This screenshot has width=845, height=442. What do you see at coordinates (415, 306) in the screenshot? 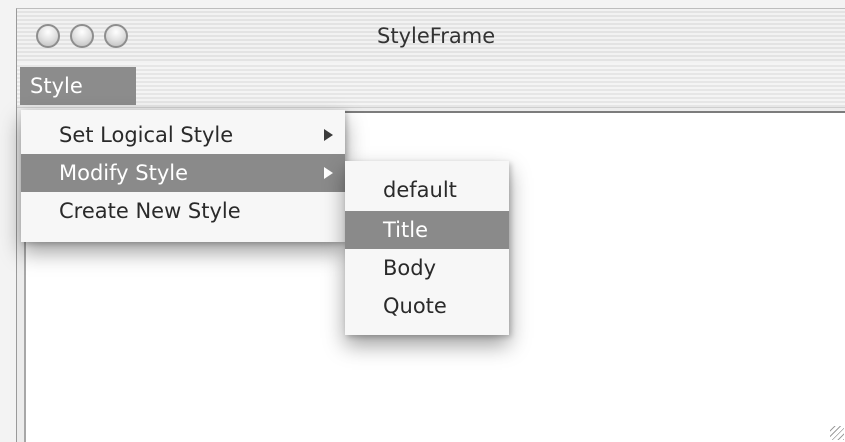
I see `submenu-item-label: Quote` at bounding box center [415, 306].